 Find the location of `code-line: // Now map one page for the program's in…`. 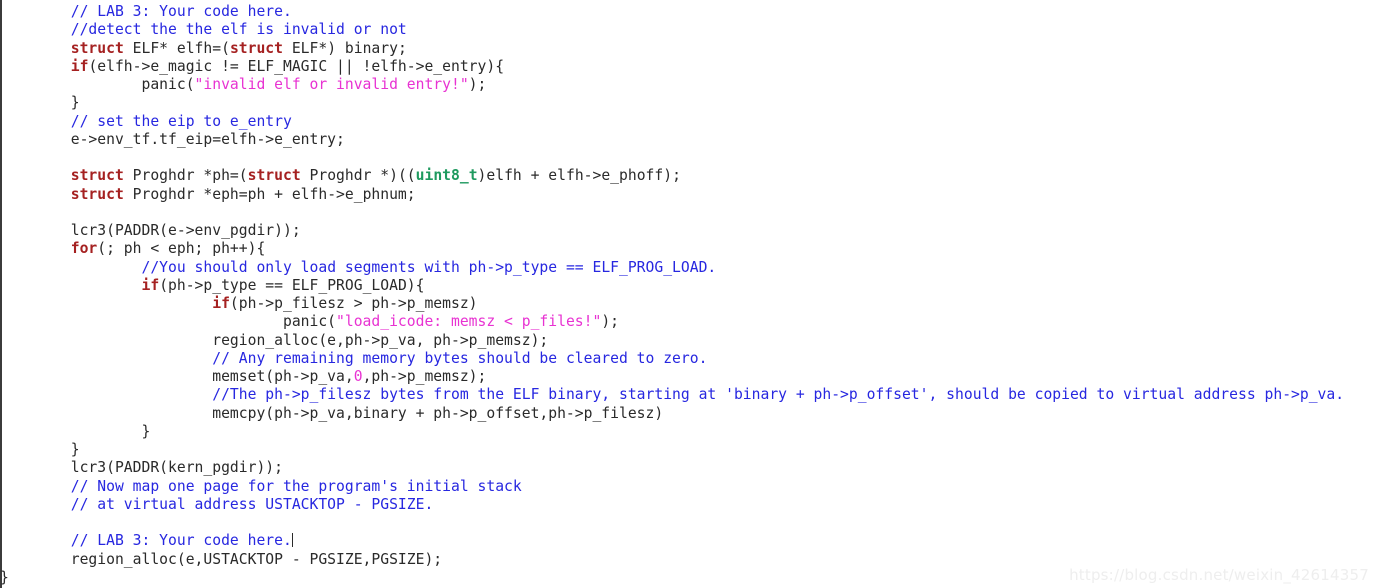

code-line: // Now map one page for the program's in… is located at coordinates (688, 487).